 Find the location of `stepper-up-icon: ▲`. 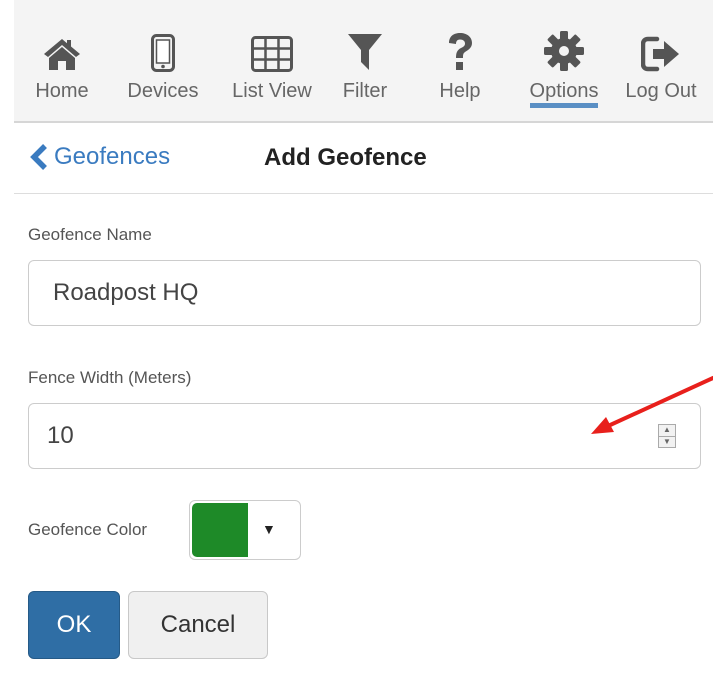

stepper-up-icon: ▲ is located at coordinates (667, 431).